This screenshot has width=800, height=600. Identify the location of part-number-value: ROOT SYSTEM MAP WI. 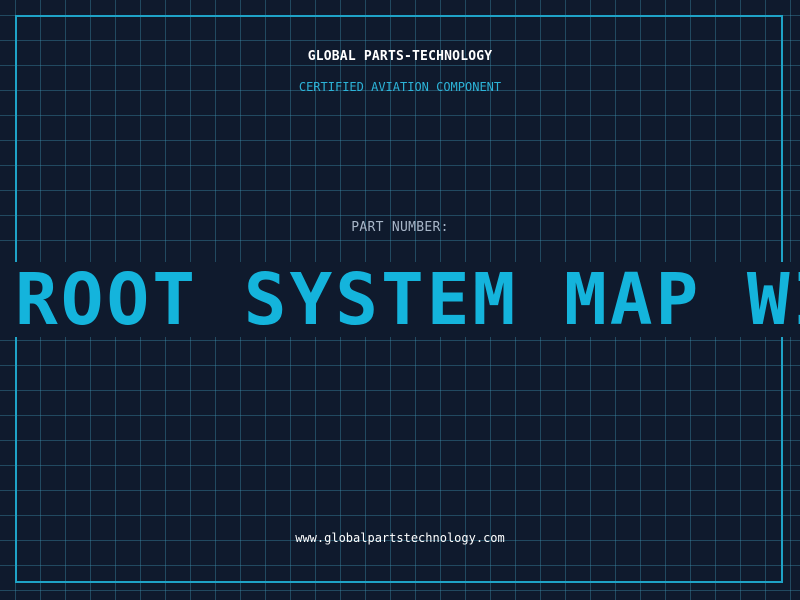
(407, 299).